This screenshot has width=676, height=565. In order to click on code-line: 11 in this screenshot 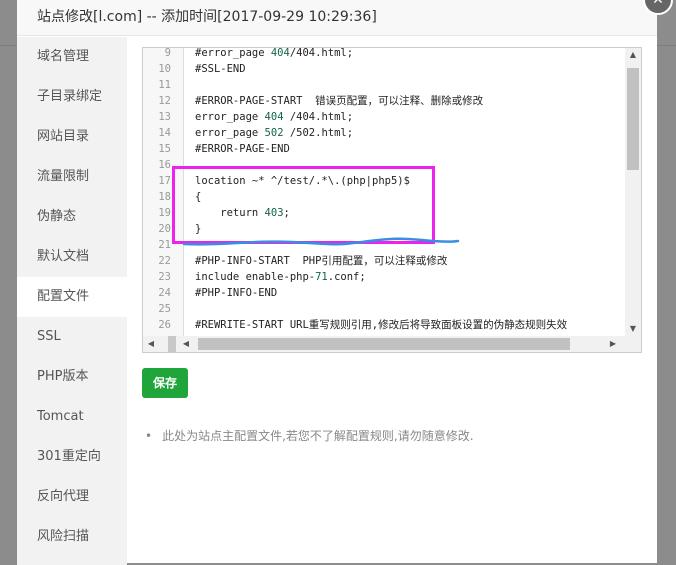, I will do `click(384, 85)`.